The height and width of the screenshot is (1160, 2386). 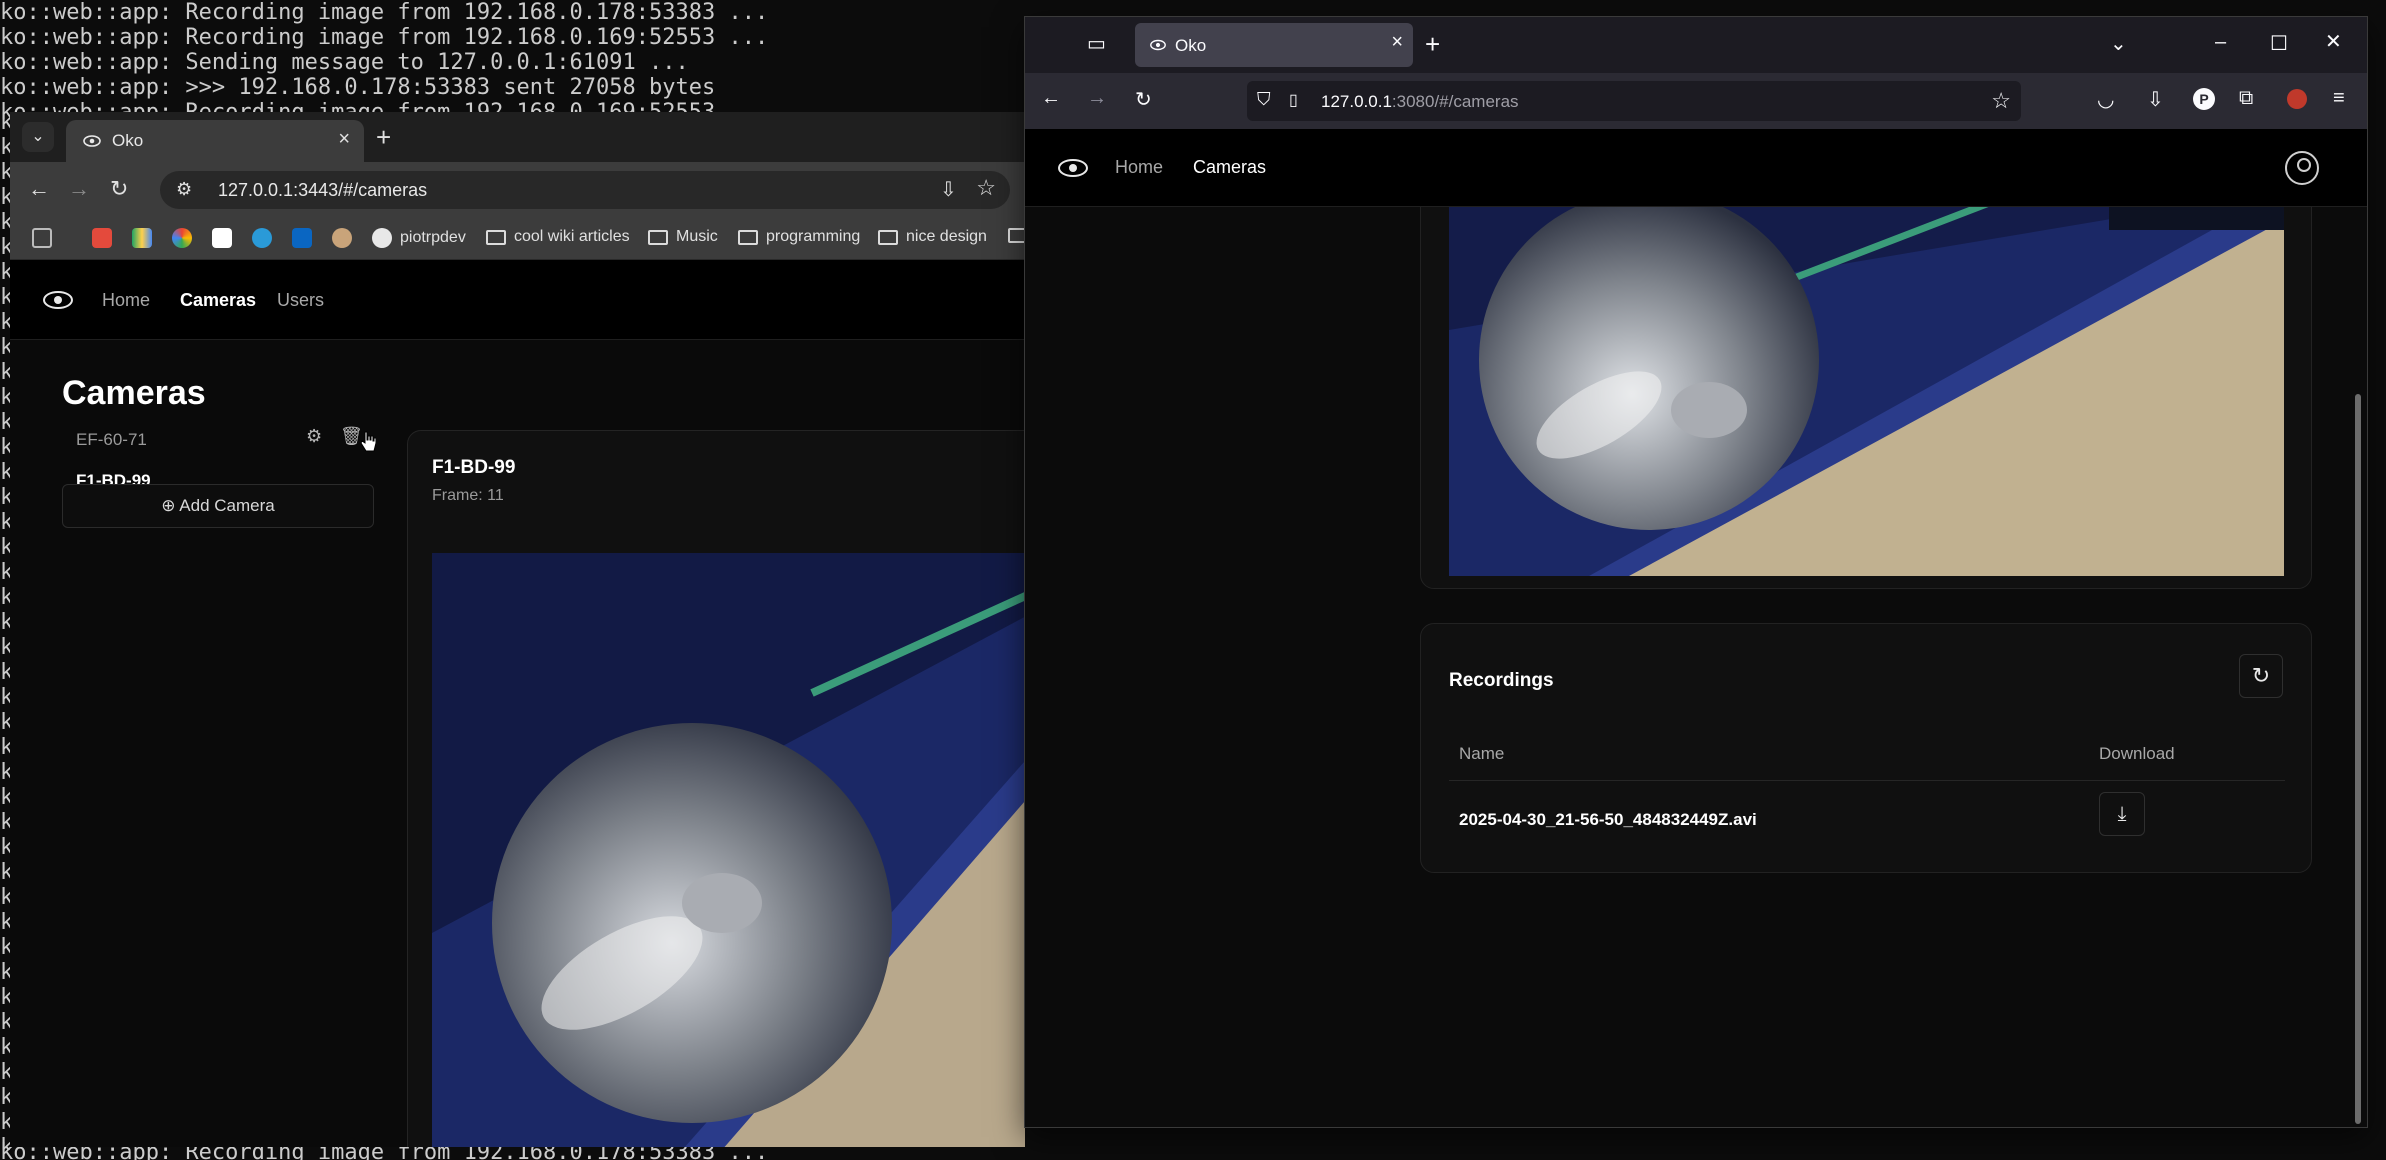 What do you see at coordinates (42, 238) in the screenshot?
I see `apps-grid-icon` at bounding box center [42, 238].